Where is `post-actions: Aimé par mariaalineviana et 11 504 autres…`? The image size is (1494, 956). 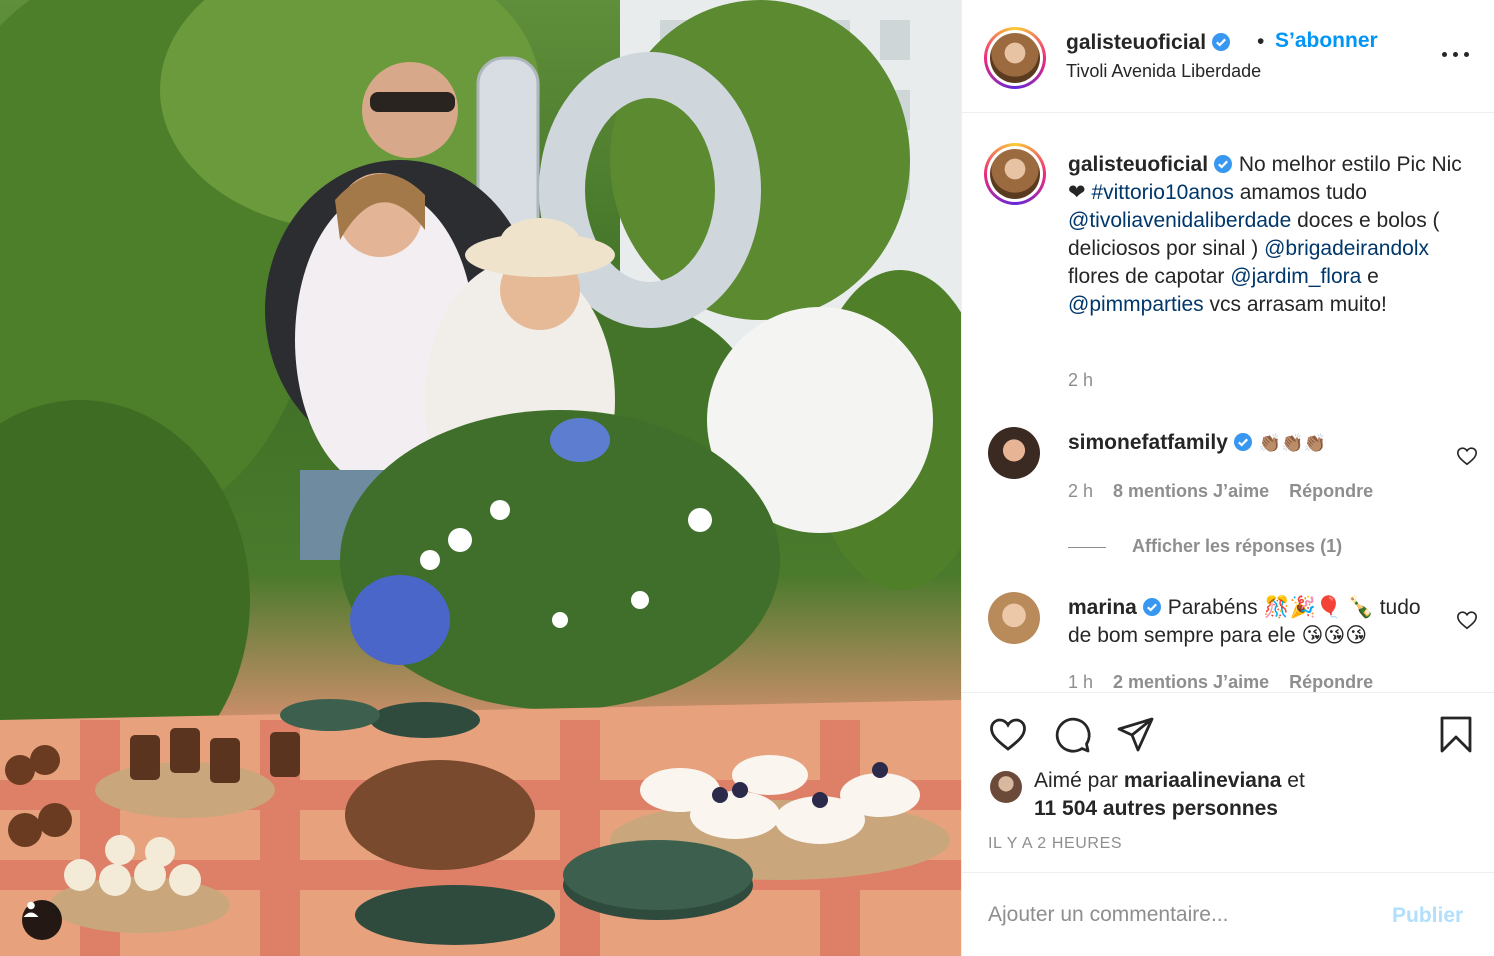 post-actions: Aimé par mariaalineviana et 11 504 autres… is located at coordinates (1228, 782).